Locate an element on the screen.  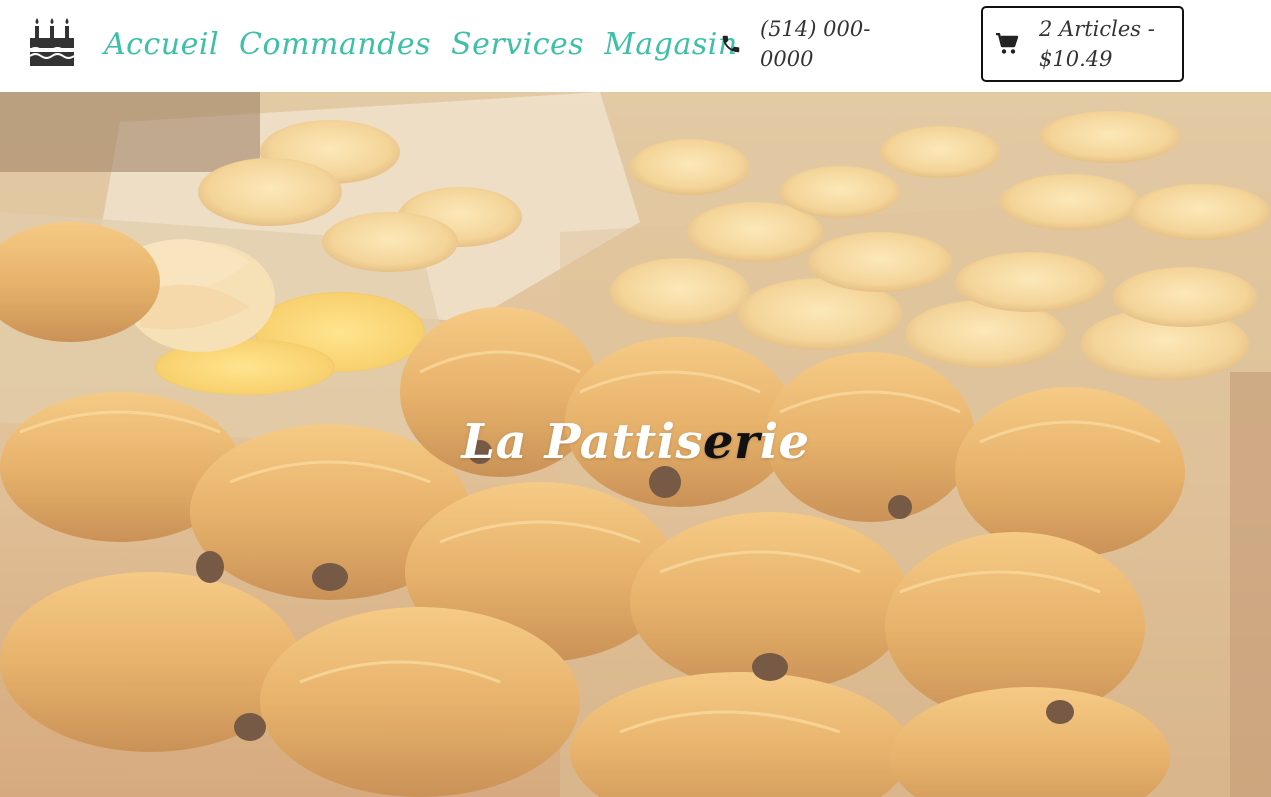
cart-button: 2 Articles - $10.49 is located at coordinates (1082, 44).